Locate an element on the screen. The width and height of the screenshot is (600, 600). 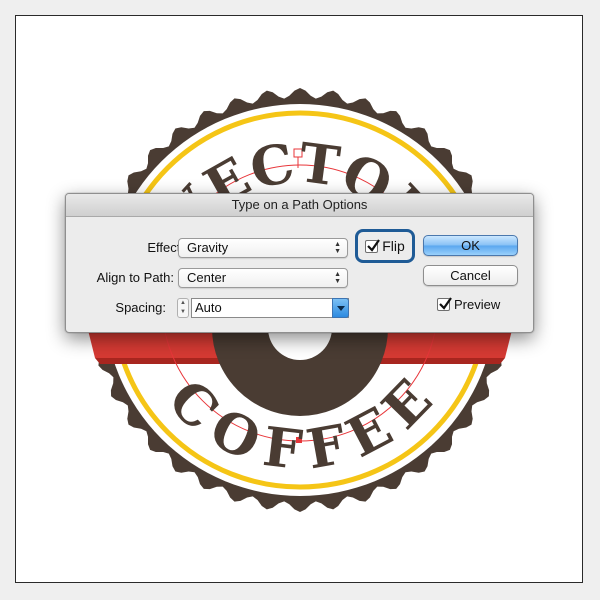
dropdown-arrow-icon is located at coordinates (340, 308).